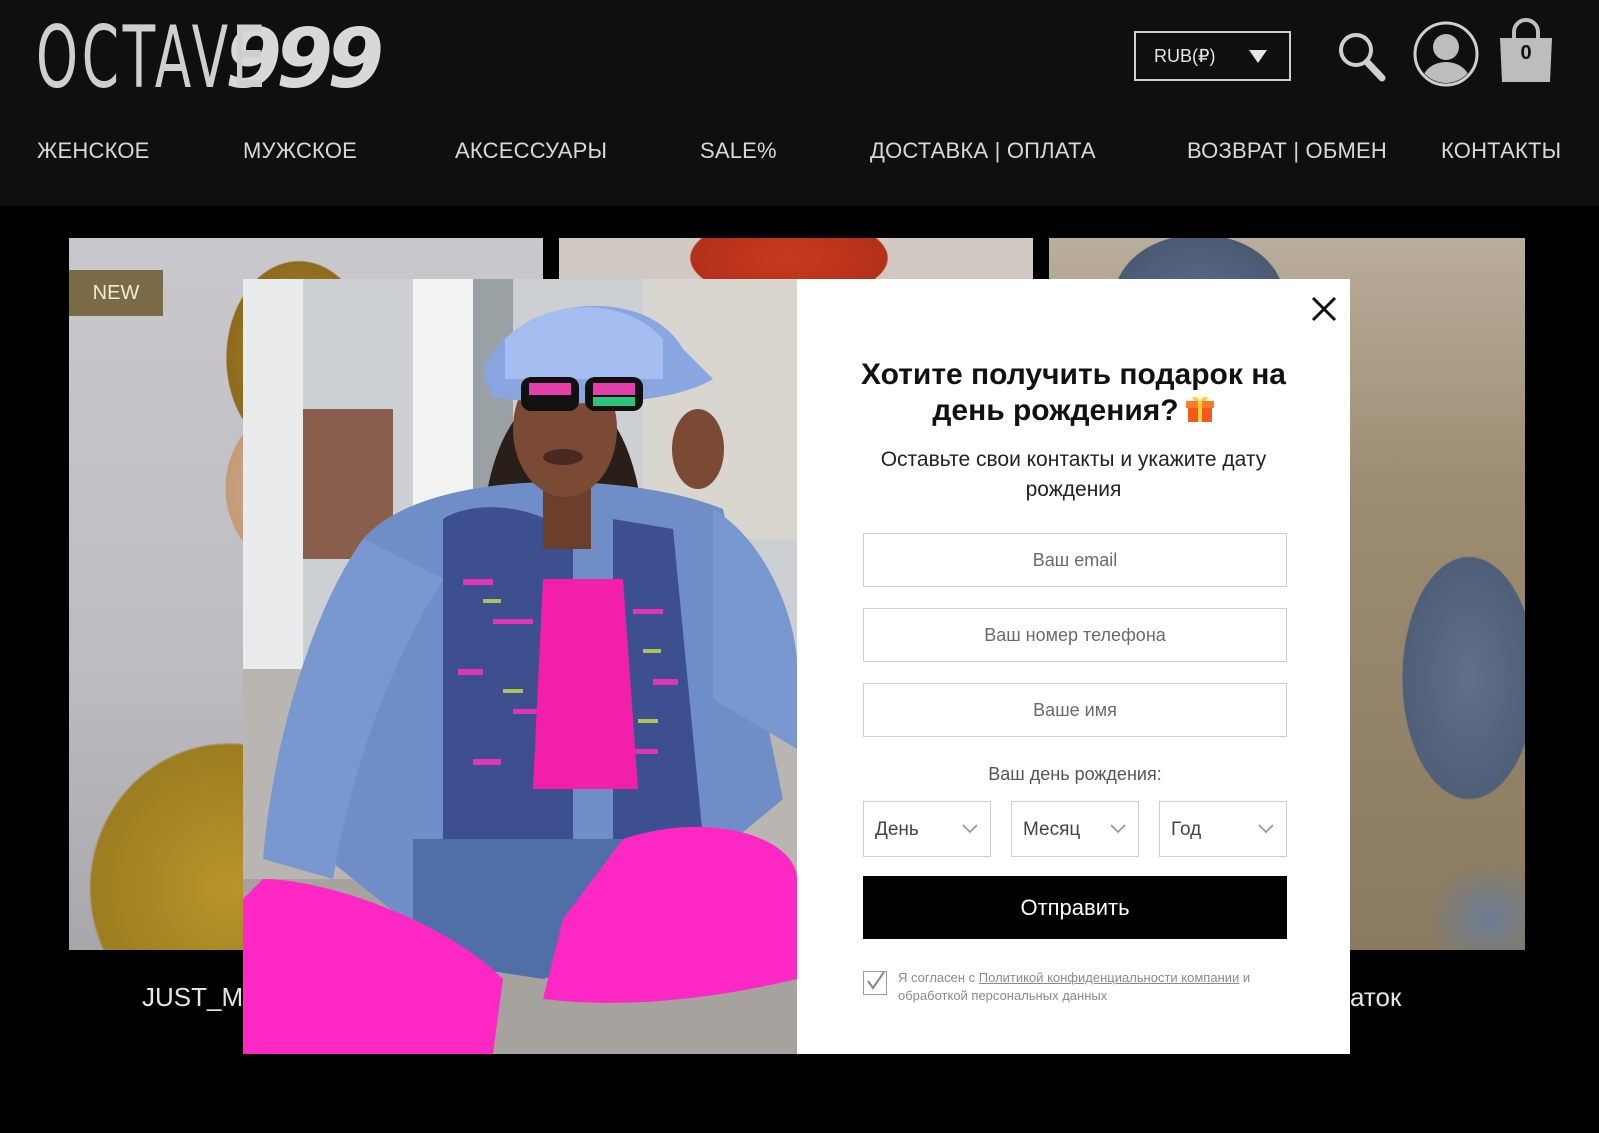  What do you see at coordinates (1109, 977) in the screenshot?
I see `privacy-policy-link: Политикой конфиденциальности компании` at bounding box center [1109, 977].